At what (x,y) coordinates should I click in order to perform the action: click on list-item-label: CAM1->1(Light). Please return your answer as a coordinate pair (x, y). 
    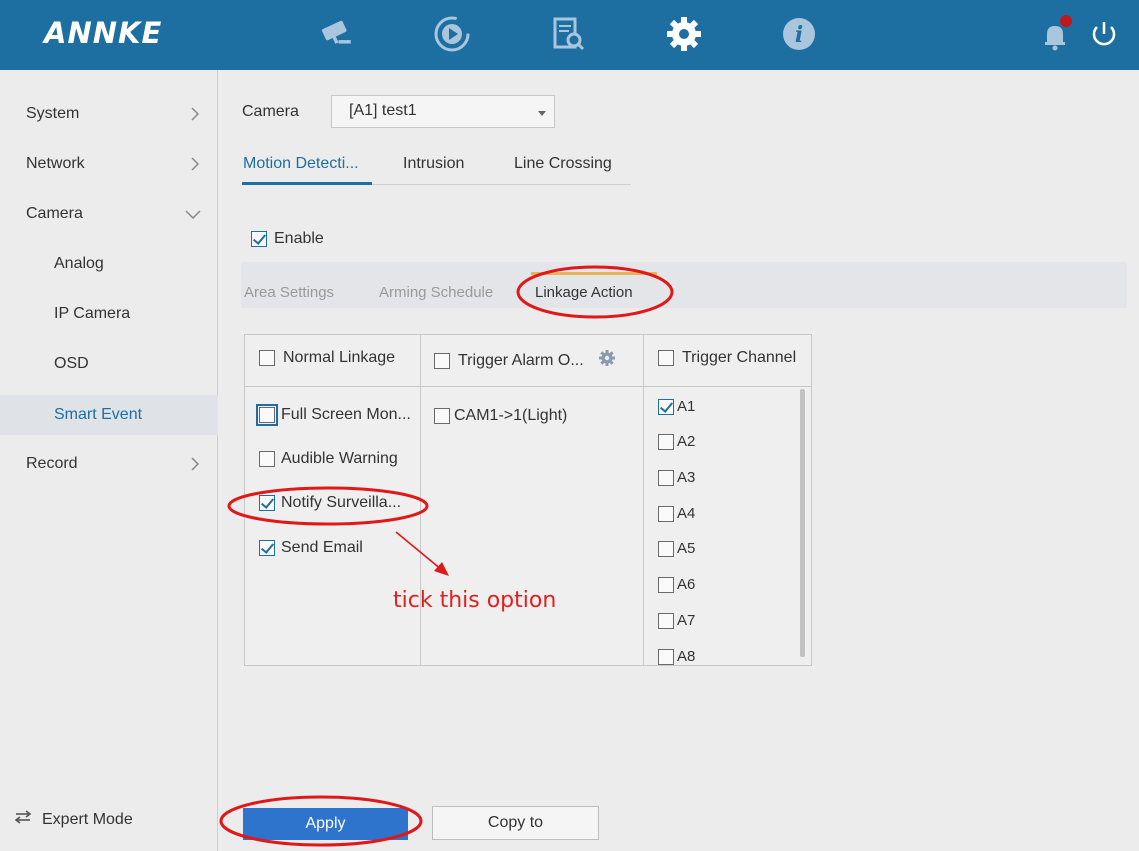
    Looking at the image, I should click on (511, 415).